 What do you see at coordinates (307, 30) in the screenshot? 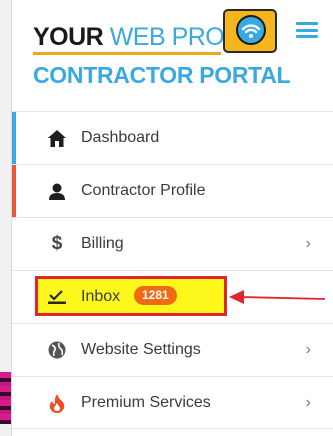
I see `hamburger-icon` at bounding box center [307, 30].